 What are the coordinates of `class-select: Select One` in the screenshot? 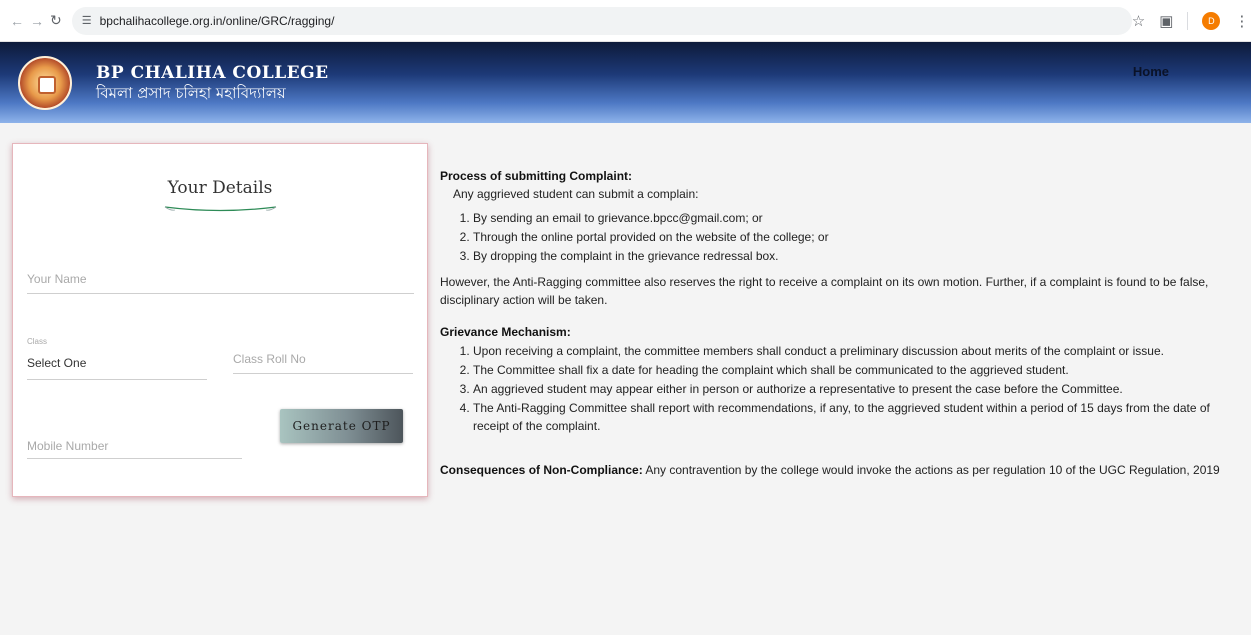 It's located at (117, 365).